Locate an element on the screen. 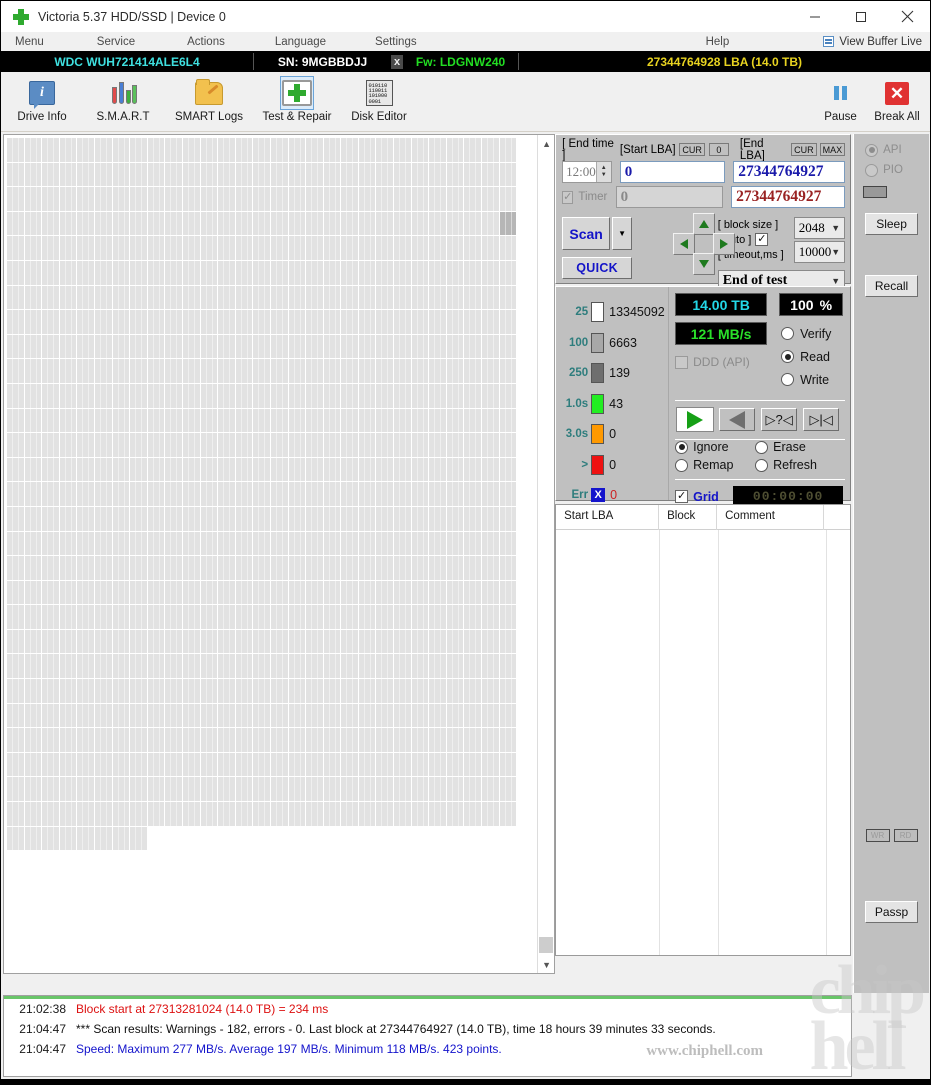 Image resolution: width=931 pixels, height=1085 pixels. menu-item-language: Language is located at coordinates (300, 42).